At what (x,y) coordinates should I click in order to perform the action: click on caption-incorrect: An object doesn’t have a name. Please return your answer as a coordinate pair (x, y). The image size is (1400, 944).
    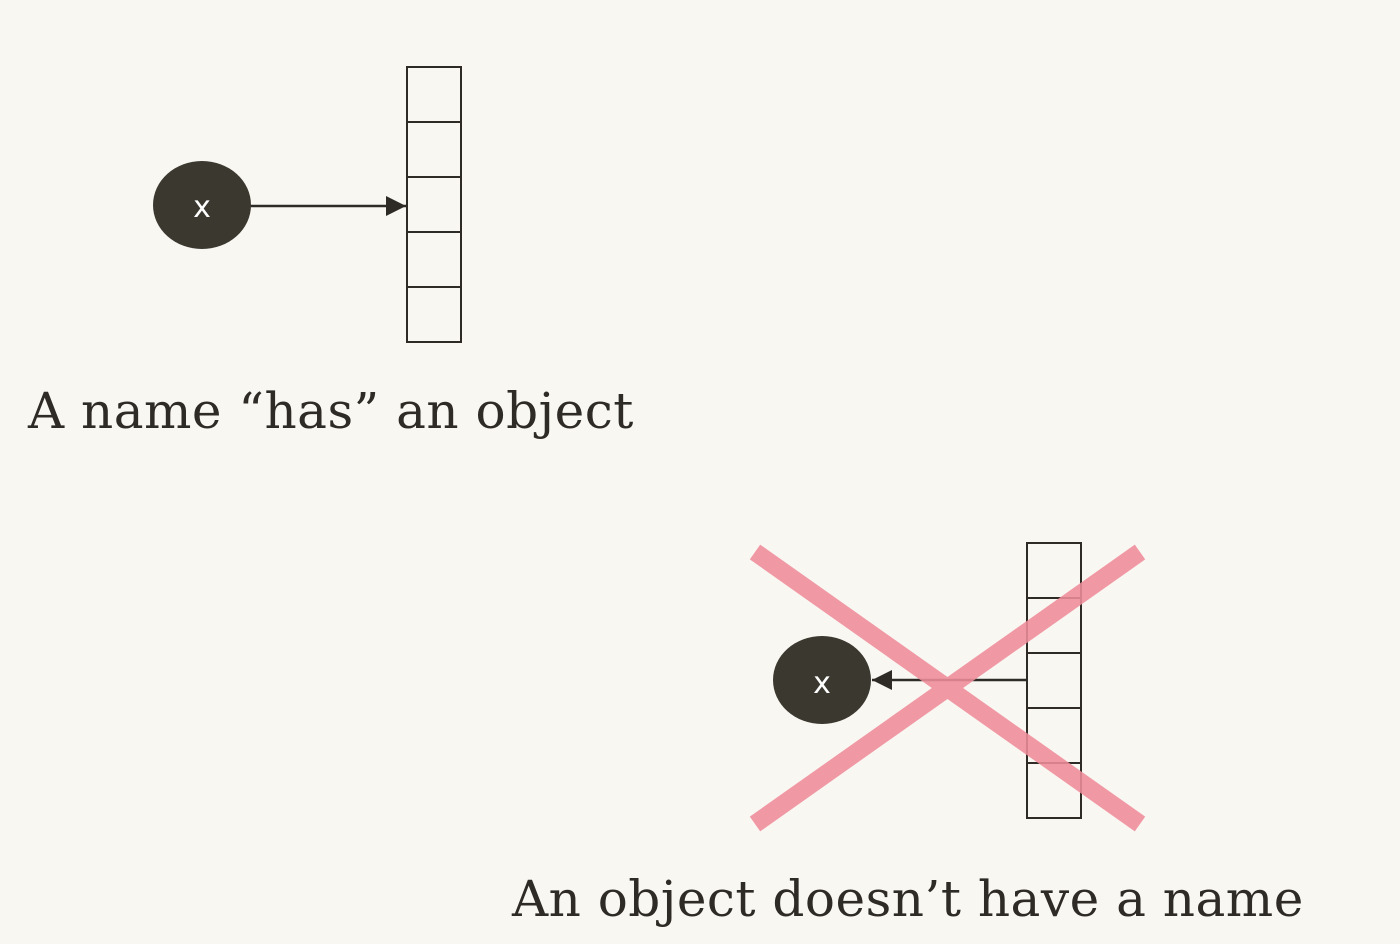
    Looking at the image, I should click on (908, 899).